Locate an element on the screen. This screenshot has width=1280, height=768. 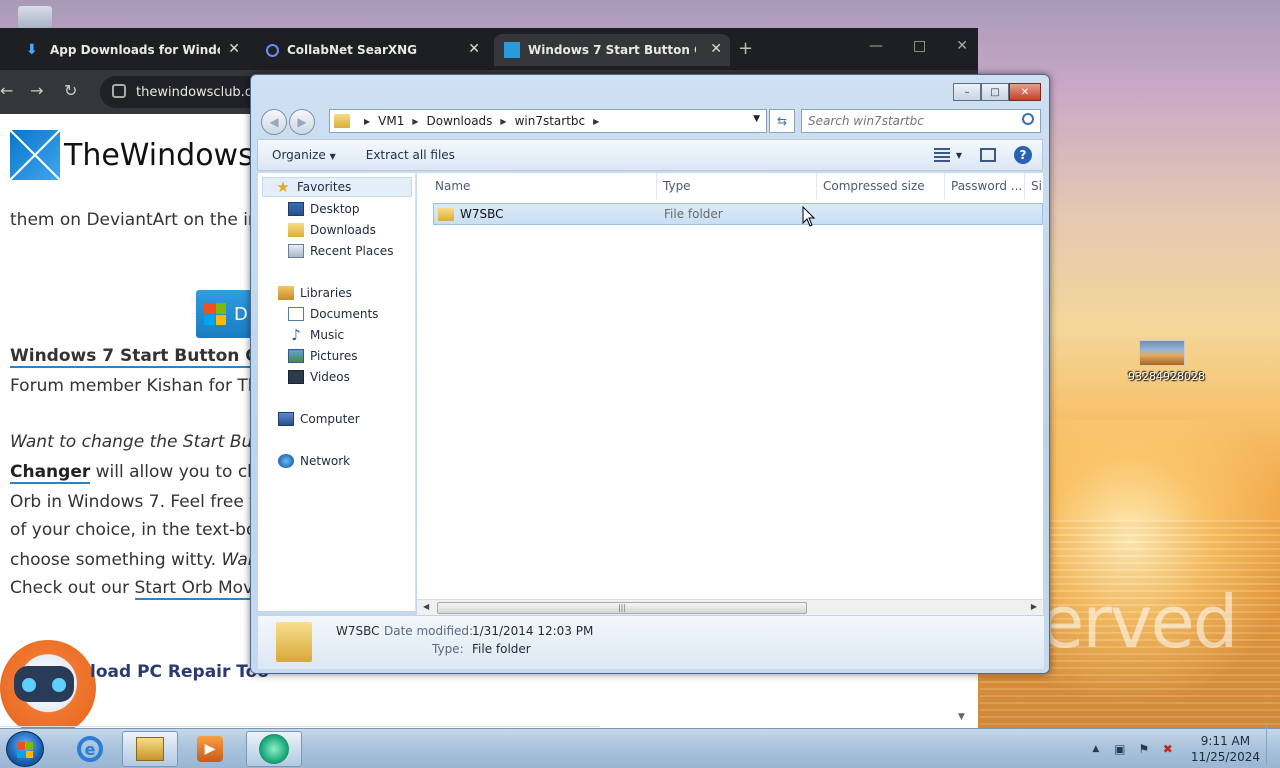
preview-pane-icon is located at coordinates (988, 155).